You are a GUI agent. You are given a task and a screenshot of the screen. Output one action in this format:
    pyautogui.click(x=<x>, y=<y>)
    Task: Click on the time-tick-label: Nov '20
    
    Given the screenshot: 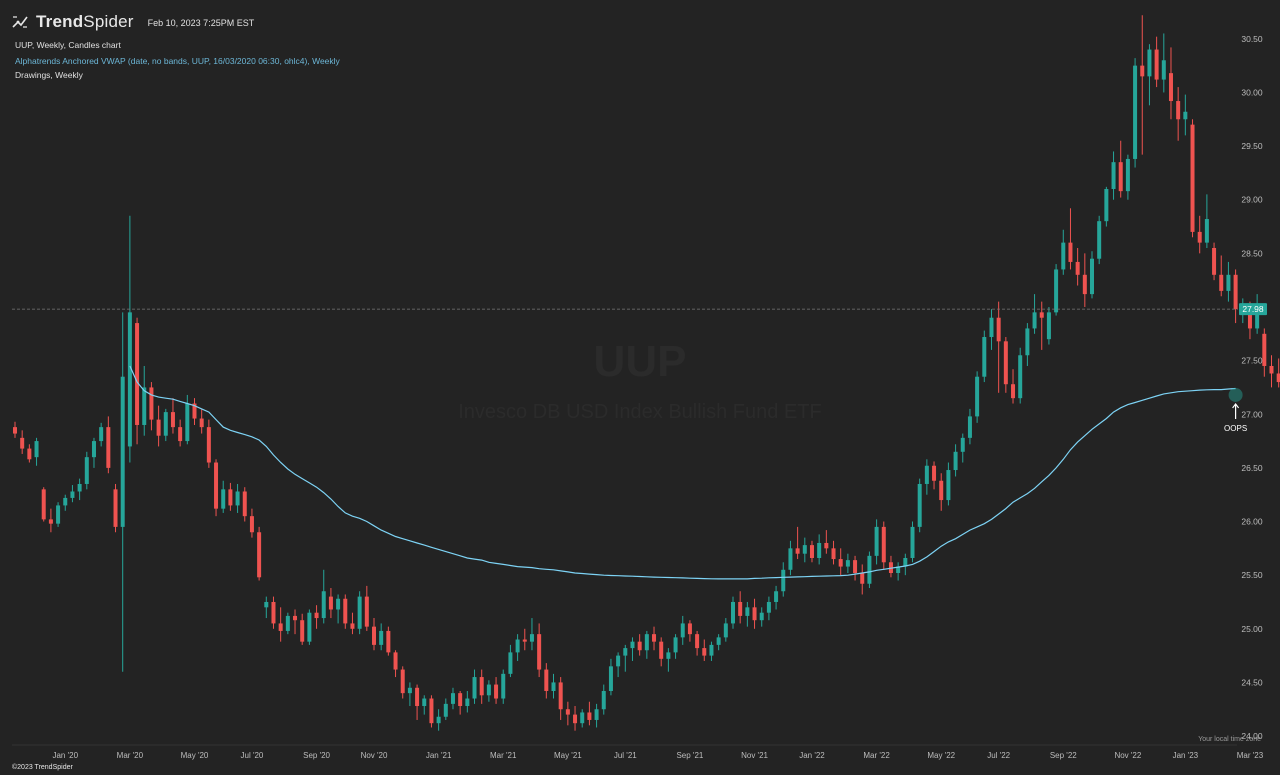 What is the action you would take?
    pyautogui.click(x=374, y=755)
    